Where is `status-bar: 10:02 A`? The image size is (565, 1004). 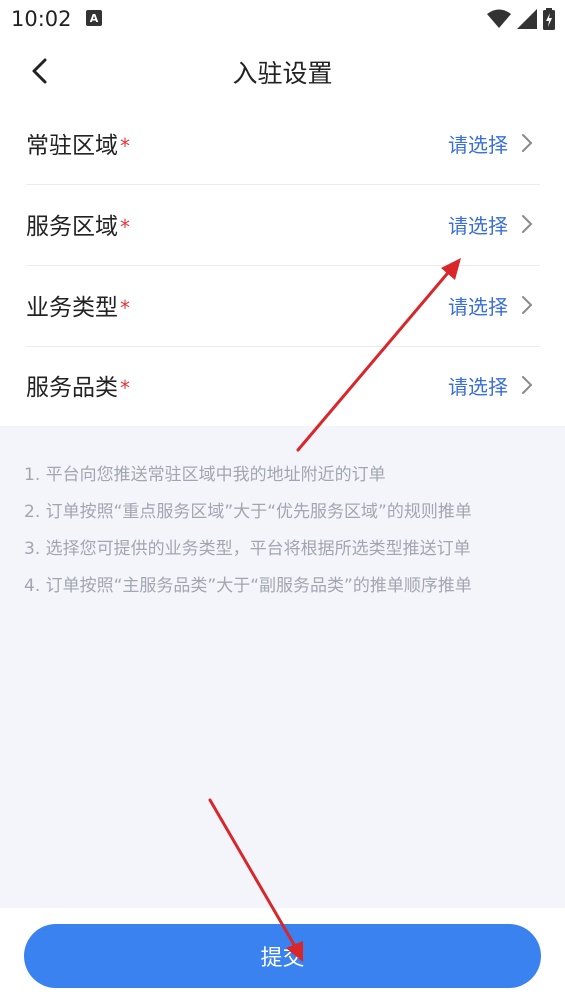 status-bar: 10:02 A is located at coordinates (282, 19).